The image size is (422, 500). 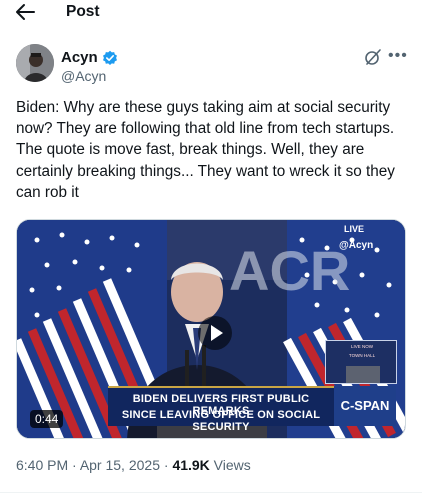 What do you see at coordinates (79, 57) in the screenshot?
I see `author-name: Acyn` at bounding box center [79, 57].